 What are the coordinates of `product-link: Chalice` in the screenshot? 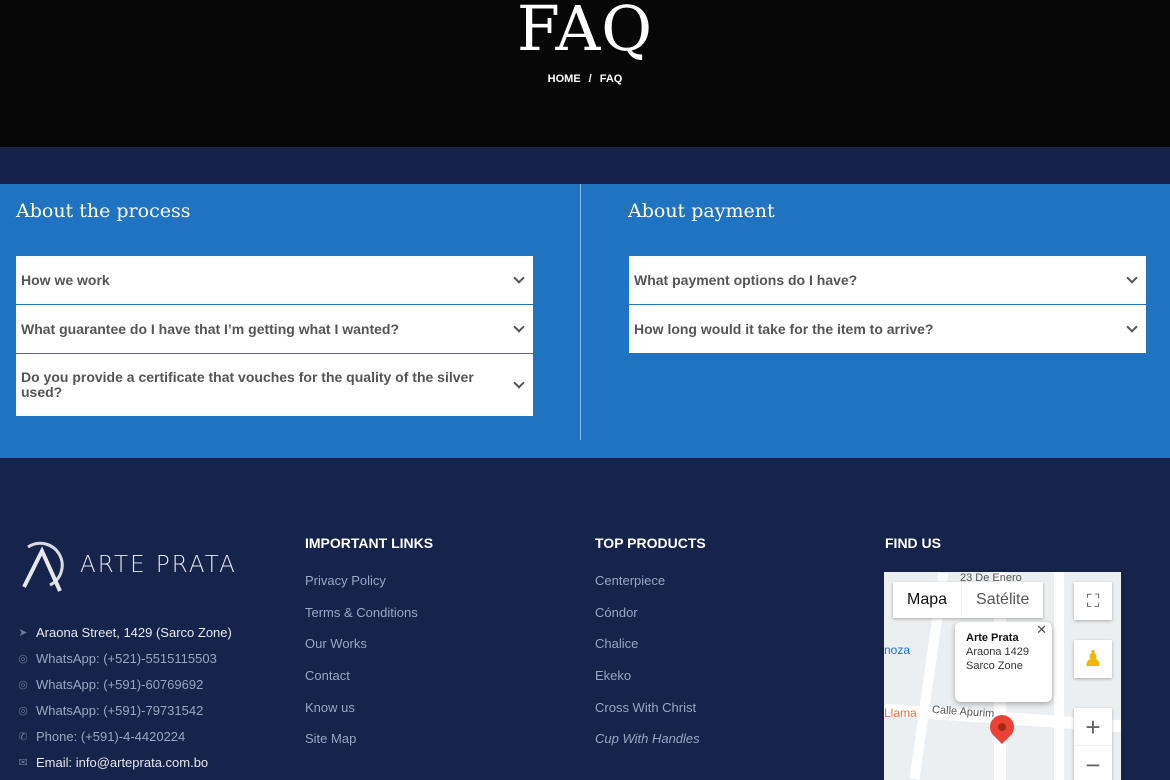 It's located at (647, 652).